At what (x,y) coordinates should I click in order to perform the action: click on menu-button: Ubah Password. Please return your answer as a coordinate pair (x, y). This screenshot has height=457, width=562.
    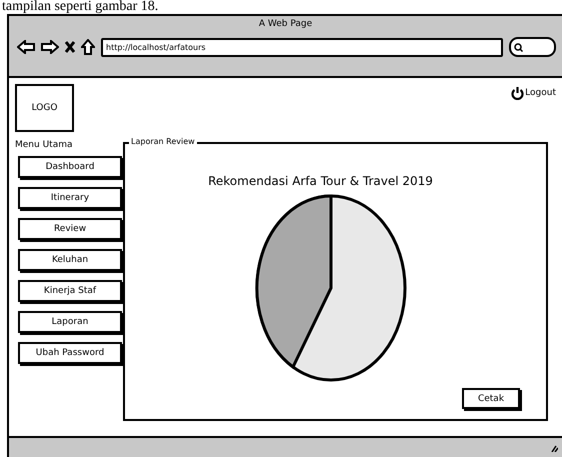
    Looking at the image, I should click on (70, 353).